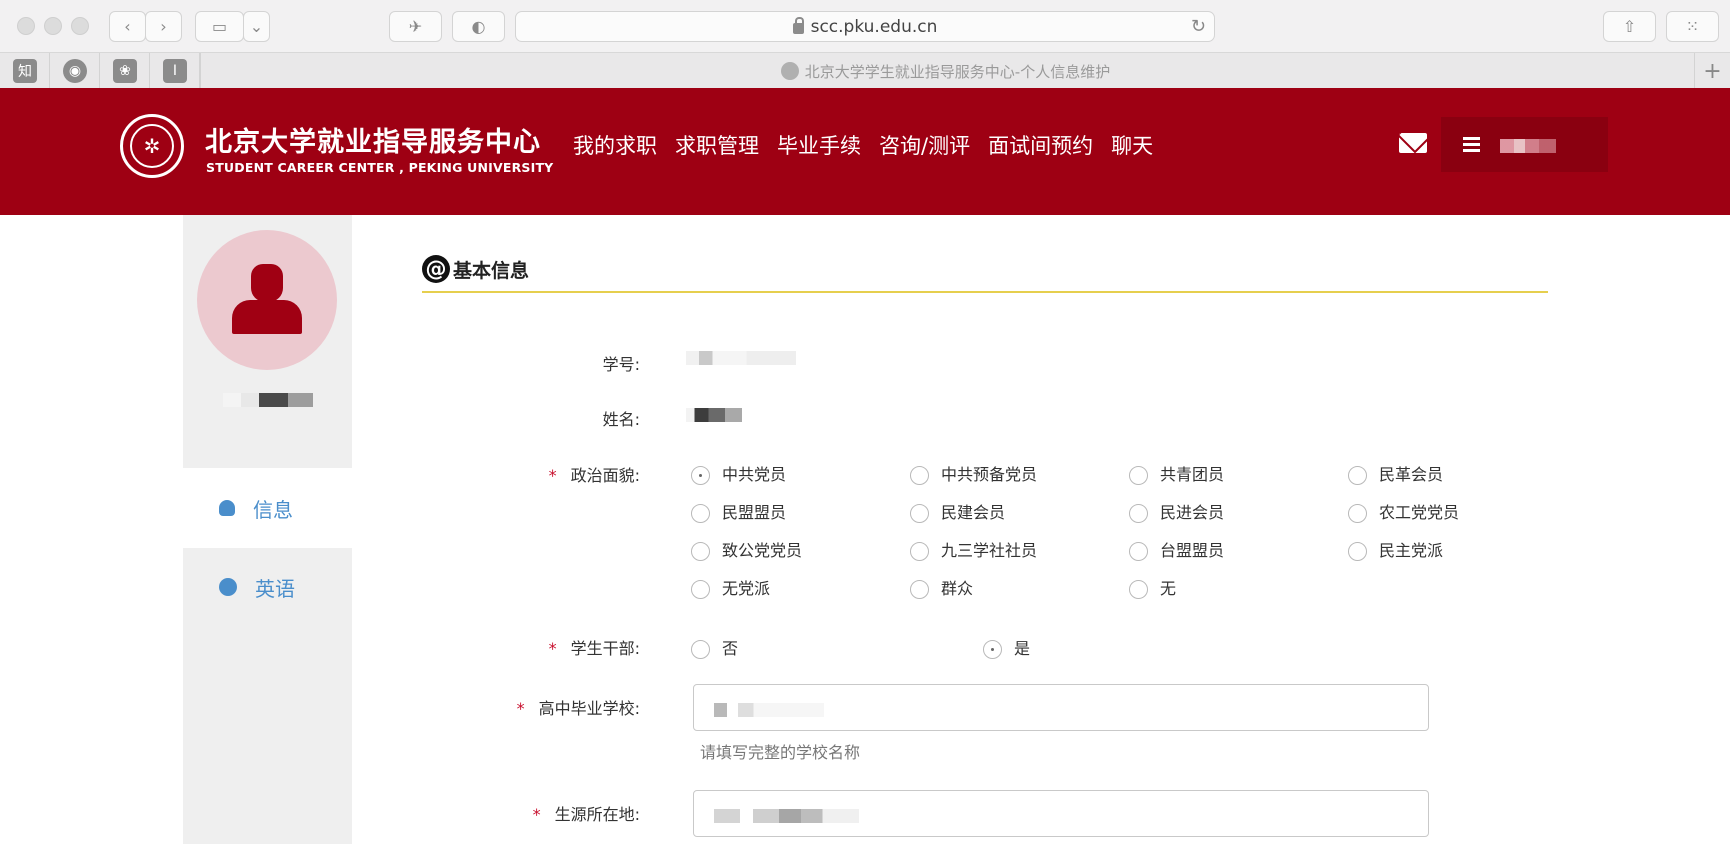  What do you see at coordinates (273, 509) in the screenshot?
I see `sidebar-item-label: 信息` at bounding box center [273, 509].